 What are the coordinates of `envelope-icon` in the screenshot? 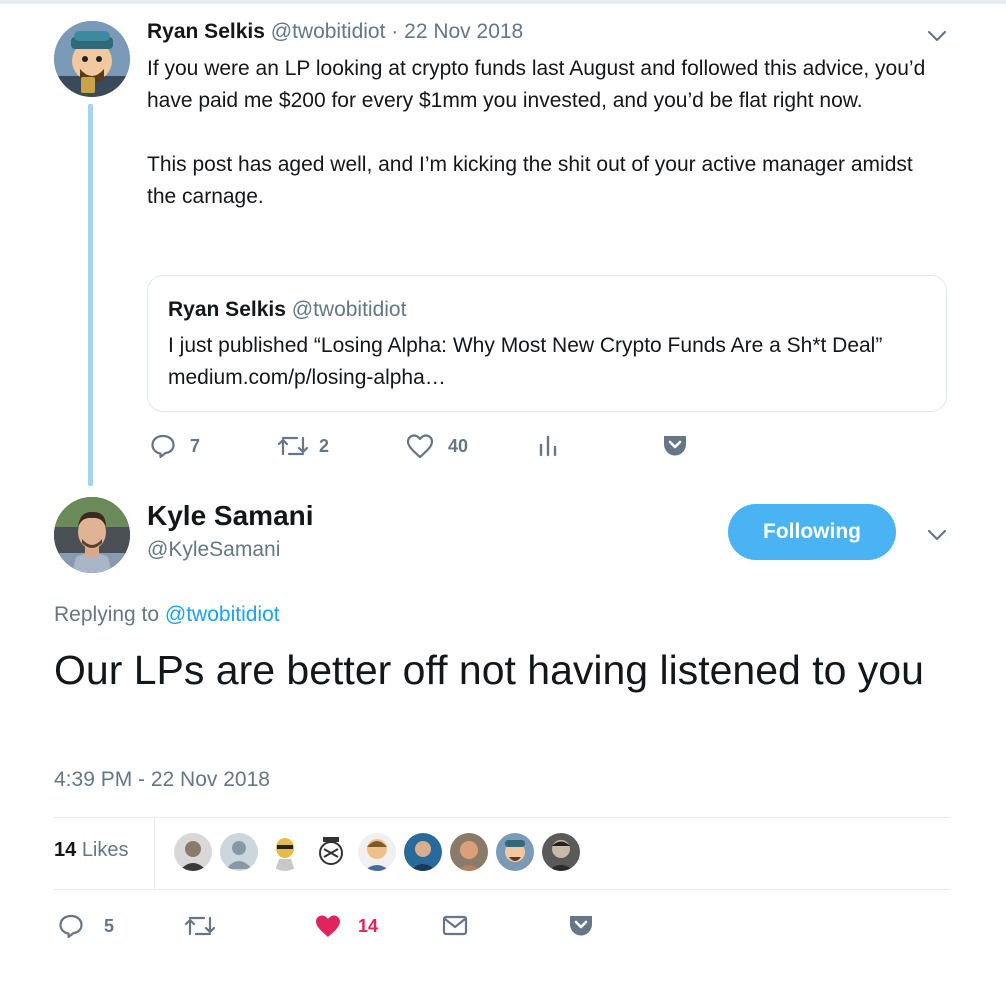 It's located at (455, 926).